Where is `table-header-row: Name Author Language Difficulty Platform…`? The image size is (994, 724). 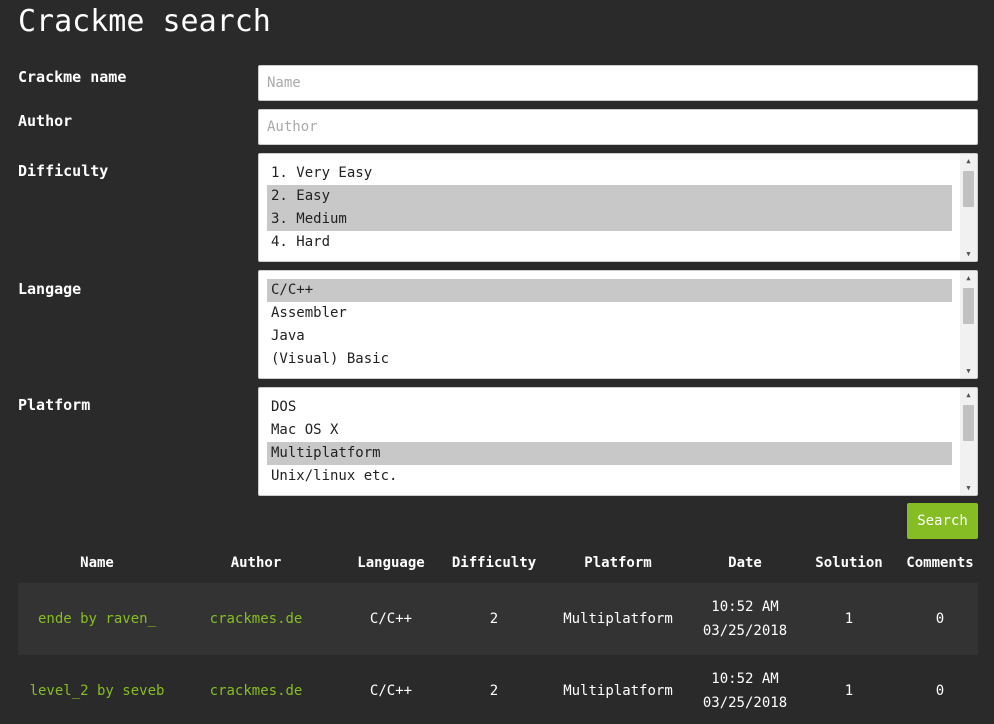
table-header-row: Name Author Language Difficulty Platform… is located at coordinates (498, 563).